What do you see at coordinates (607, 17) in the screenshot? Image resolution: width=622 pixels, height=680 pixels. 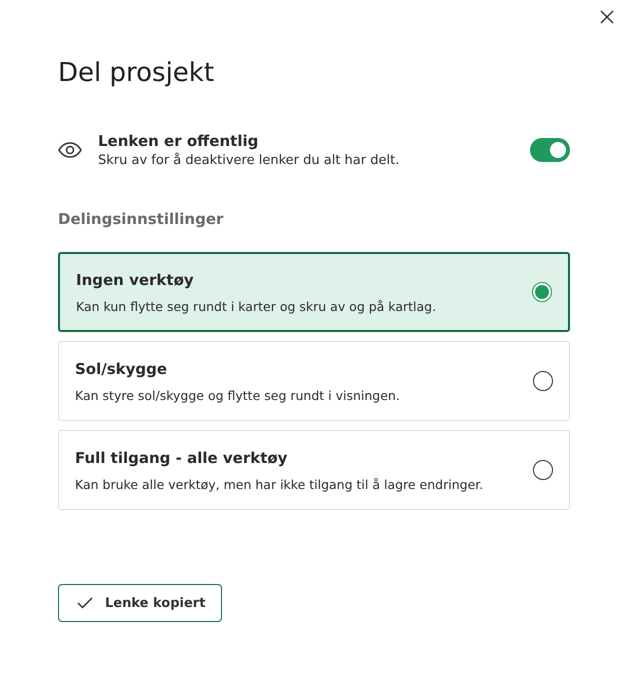 I see `close-icon` at bounding box center [607, 17].